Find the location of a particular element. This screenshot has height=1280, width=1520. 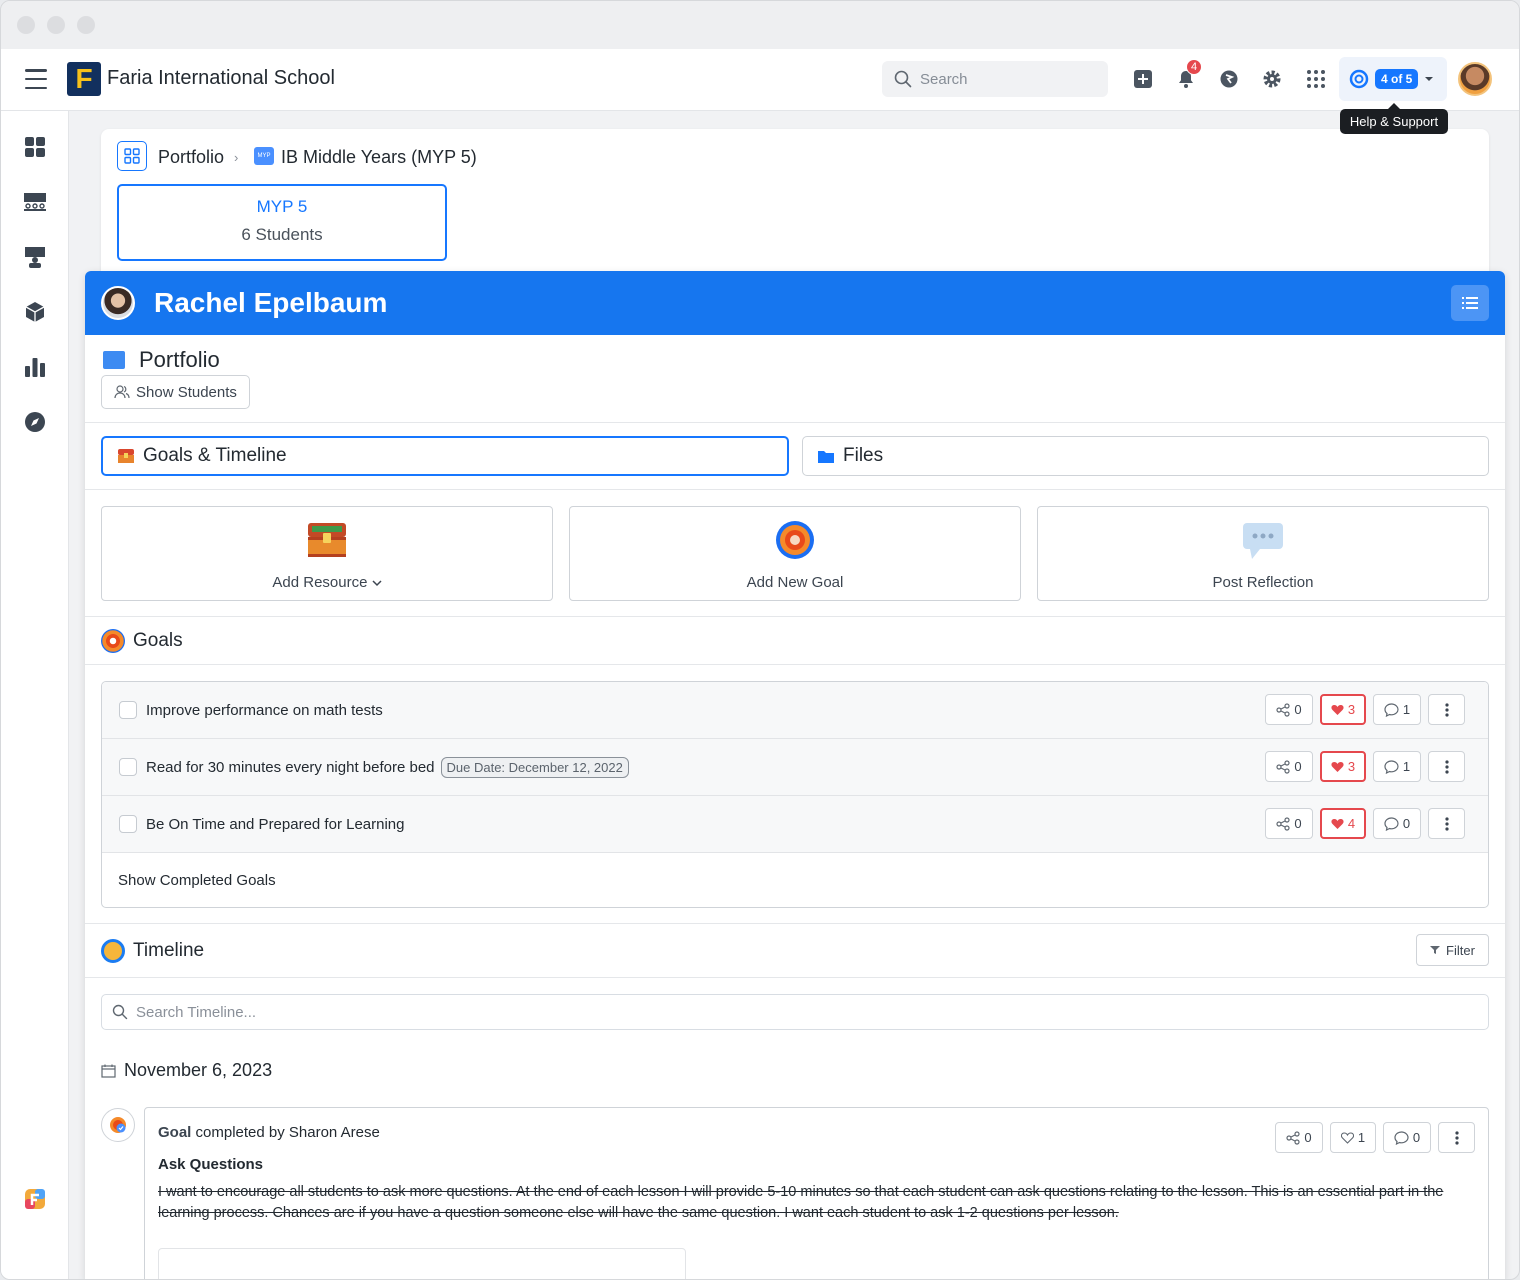

add-resource-button: Add Resource is located at coordinates (327, 553).